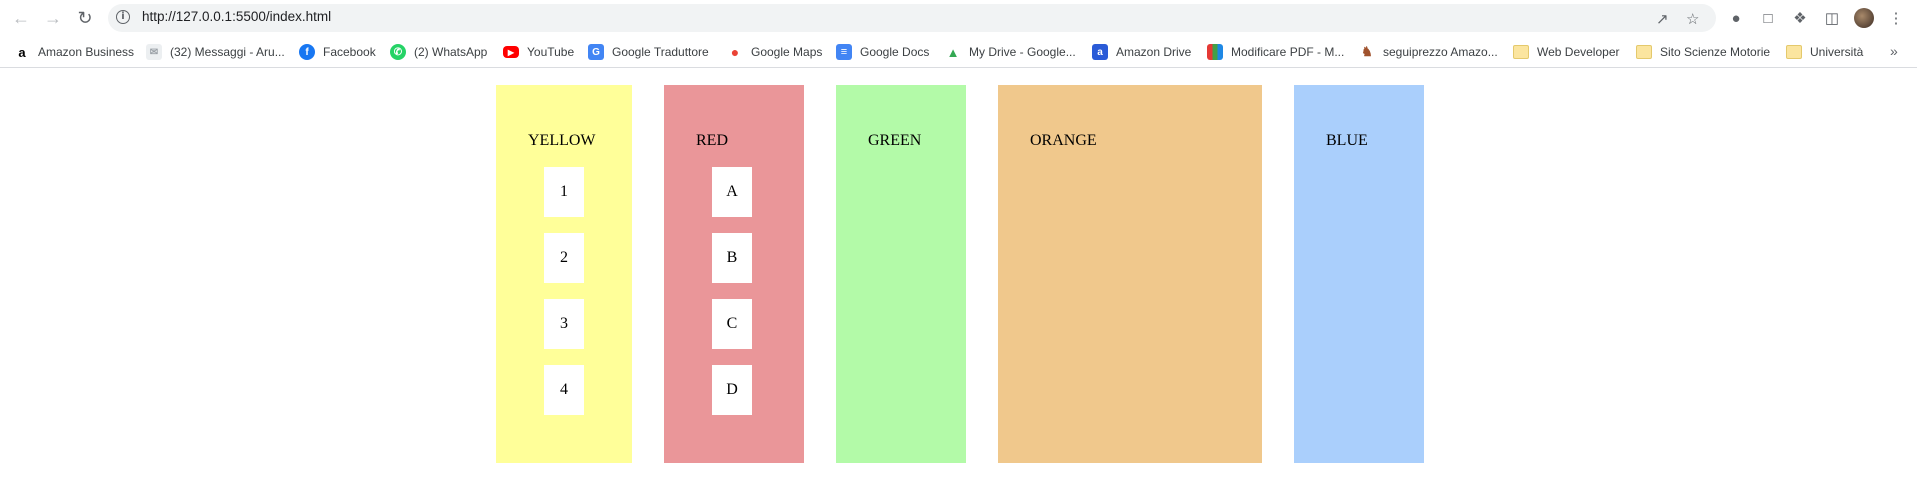 Image resolution: width=1917 pixels, height=489 pixels. I want to click on more-menu-icon: ⋮, so click(1896, 18).